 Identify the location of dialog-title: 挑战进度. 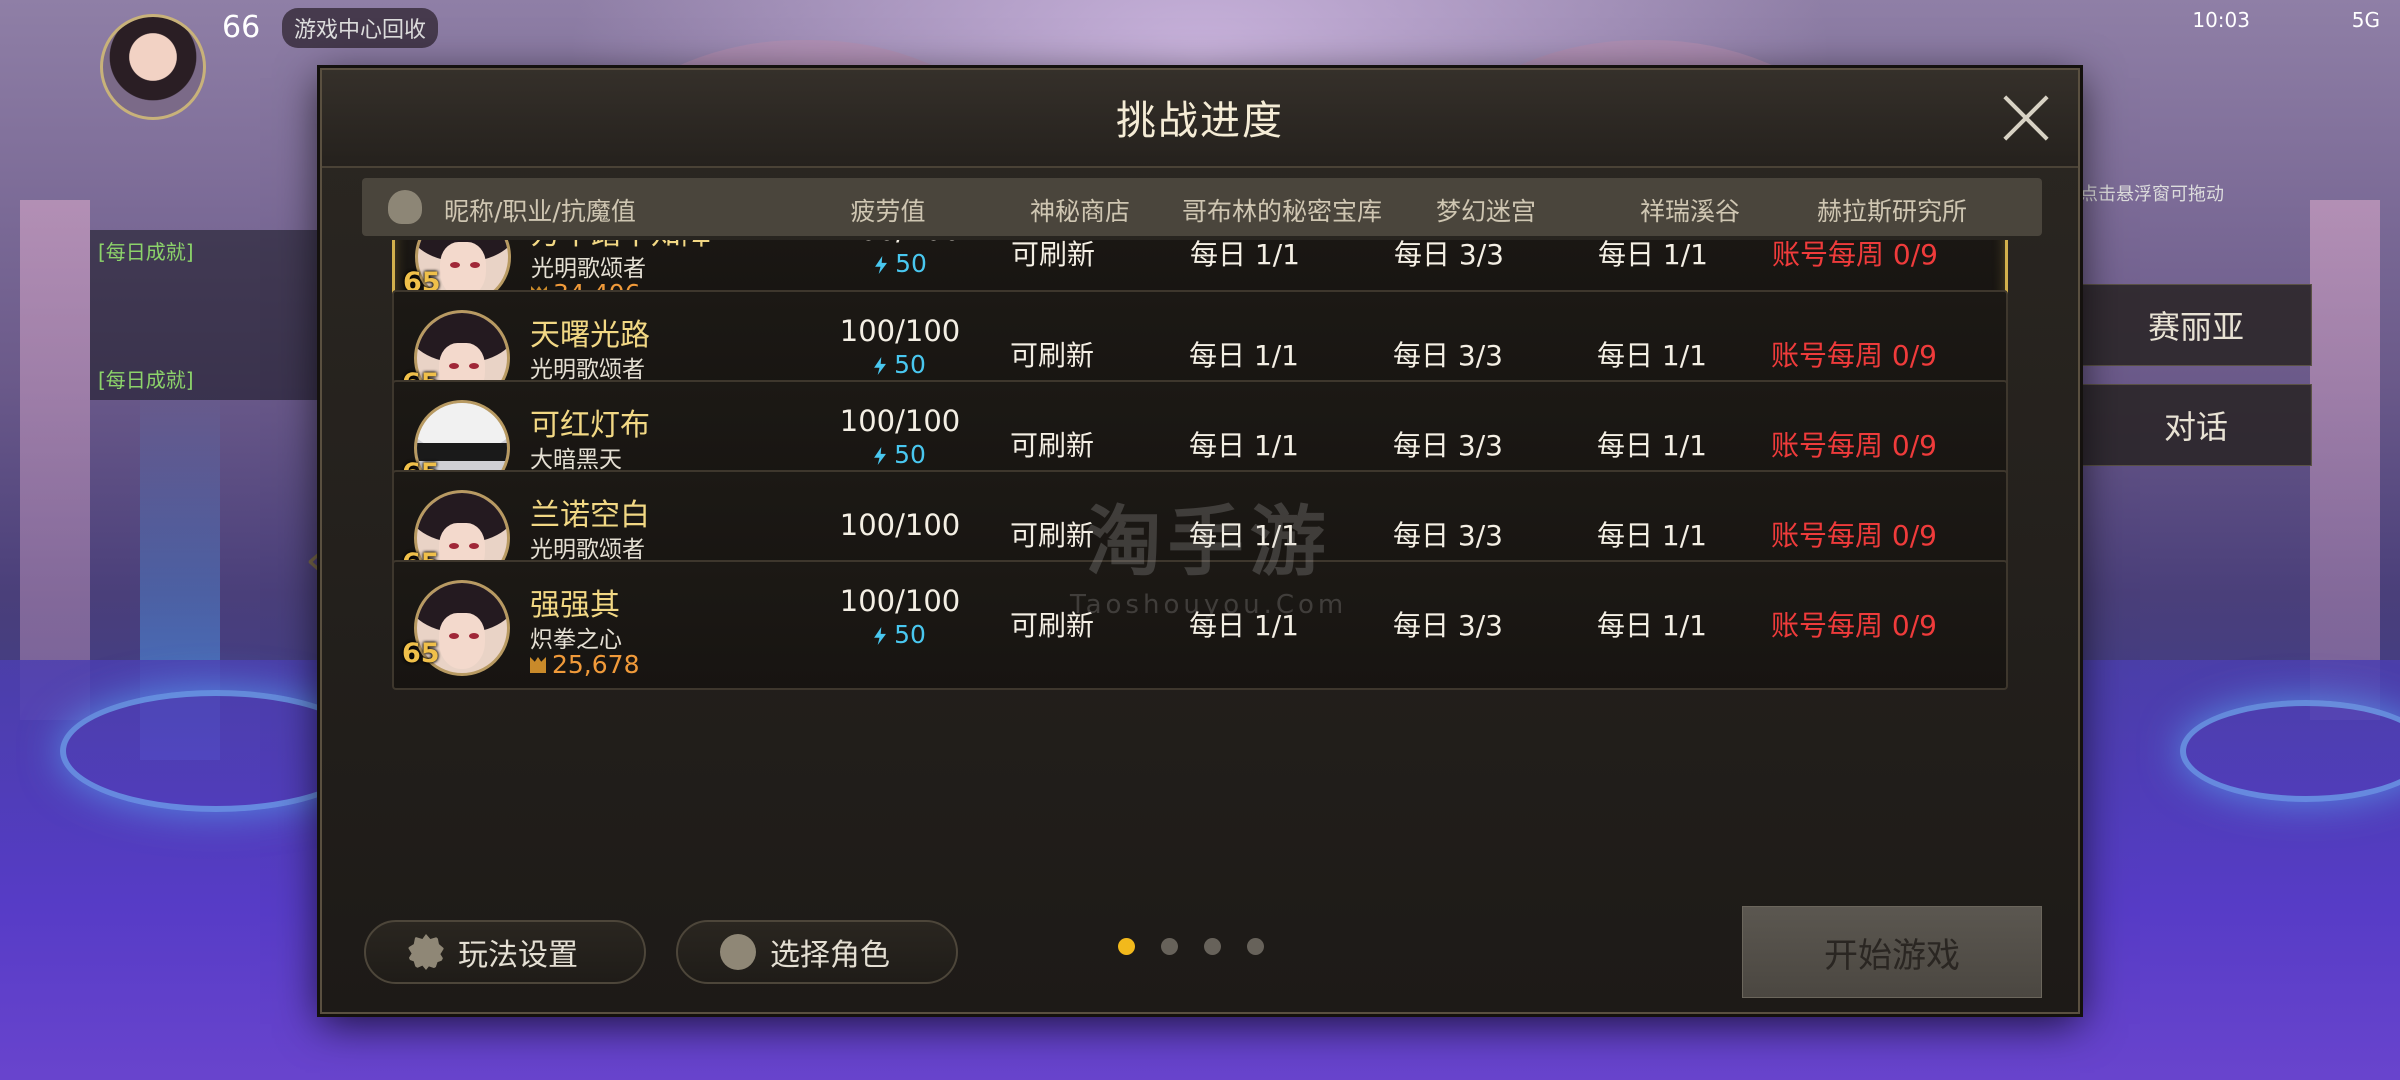
(1200, 121).